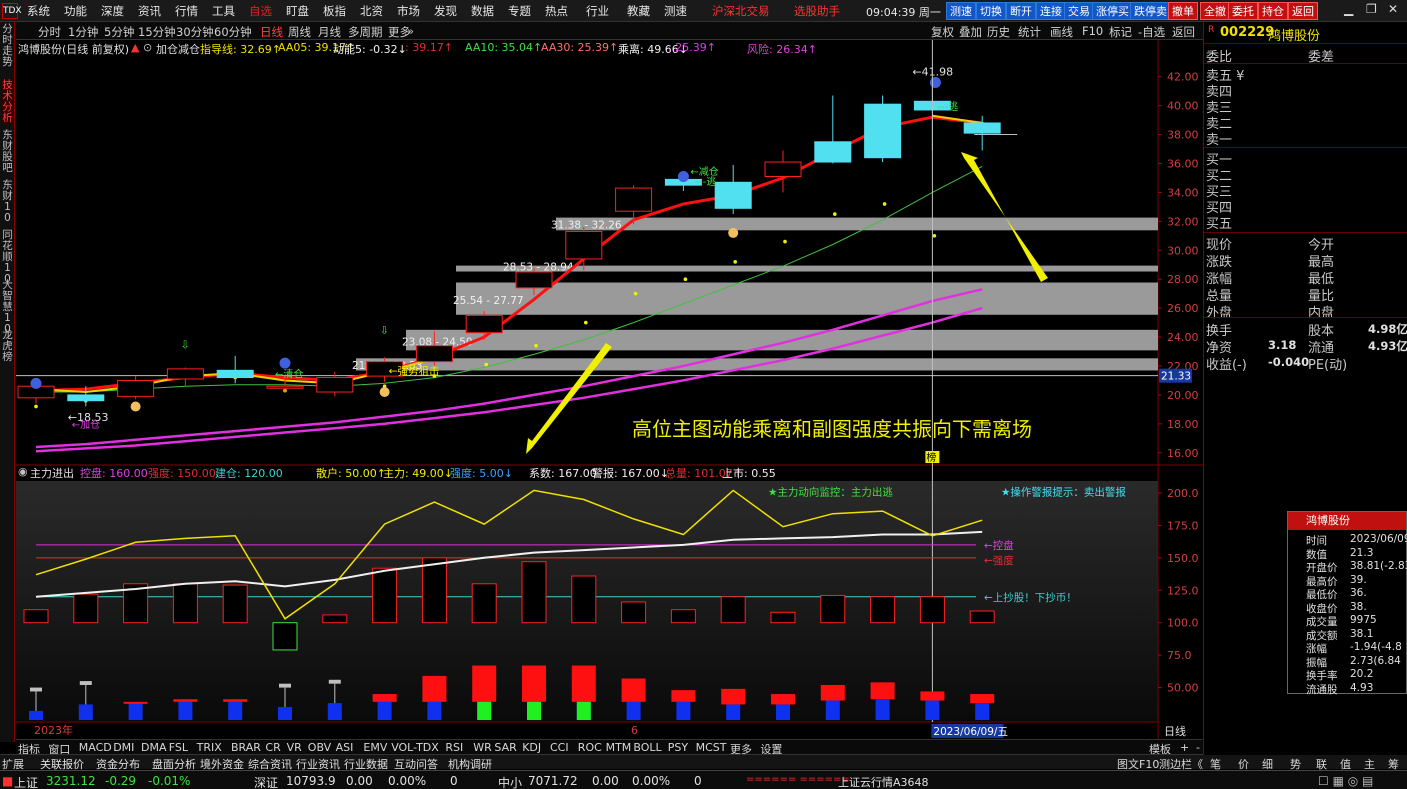 Image resolution: width=1407 pixels, height=789 pixels. Describe the element at coordinates (246, 747) in the screenshot. I see `indicator-7: BRAR` at that location.